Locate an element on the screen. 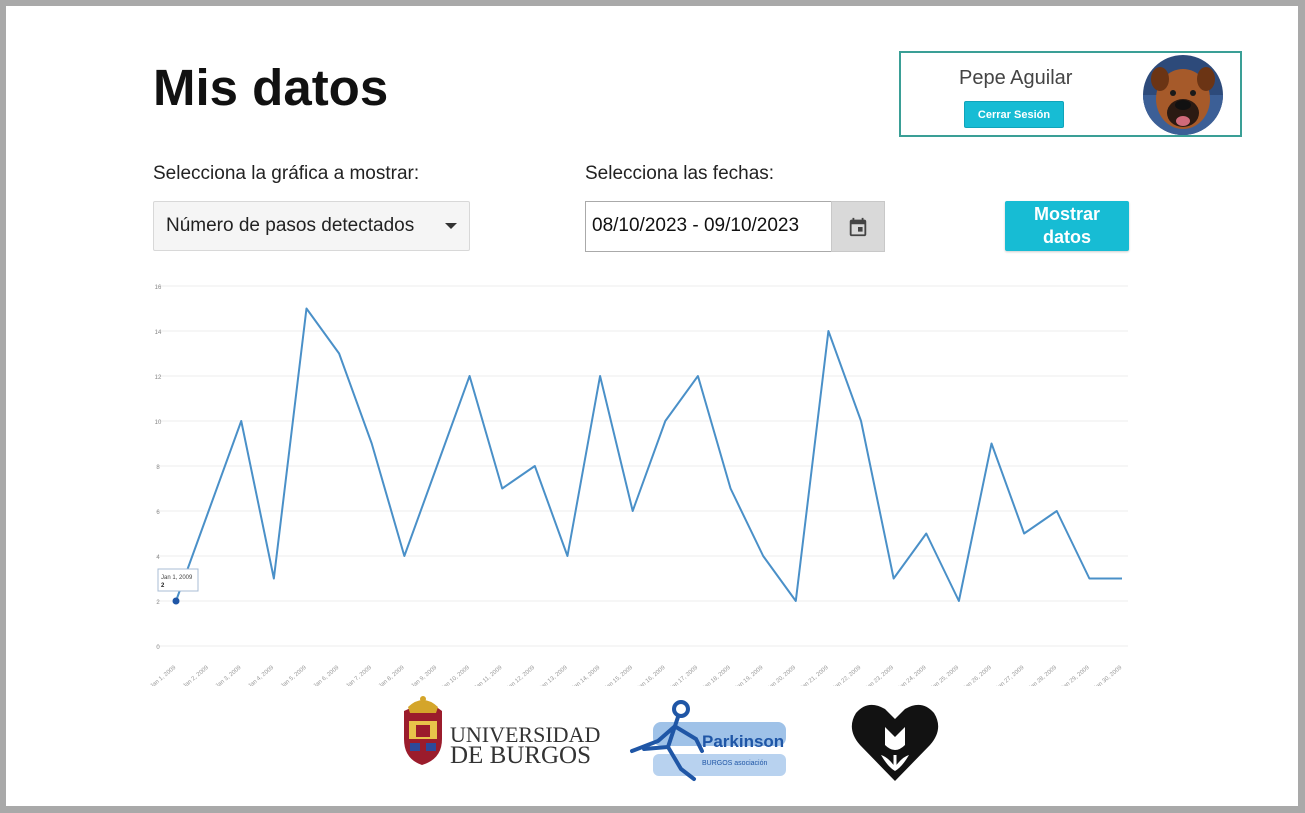 The width and height of the screenshot is (1305, 813). x-tick-label: Jan 15, 2009 is located at coordinates (619, 675).